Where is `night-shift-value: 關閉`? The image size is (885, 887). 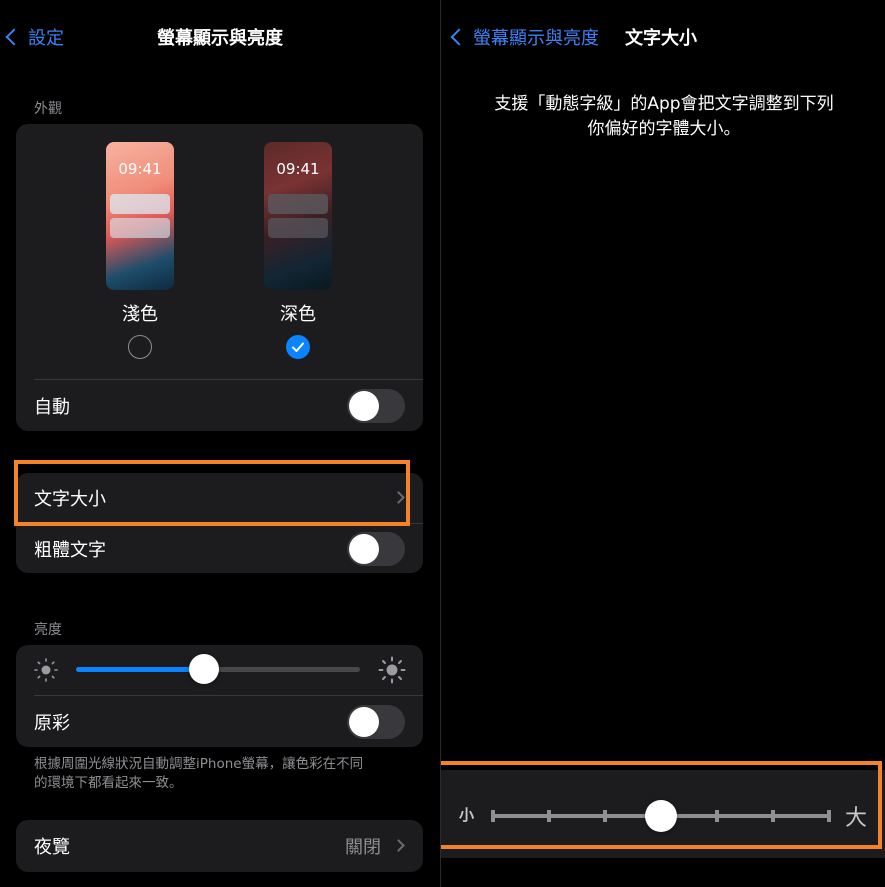
night-shift-value: 關閉 is located at coordinates (363, 847).